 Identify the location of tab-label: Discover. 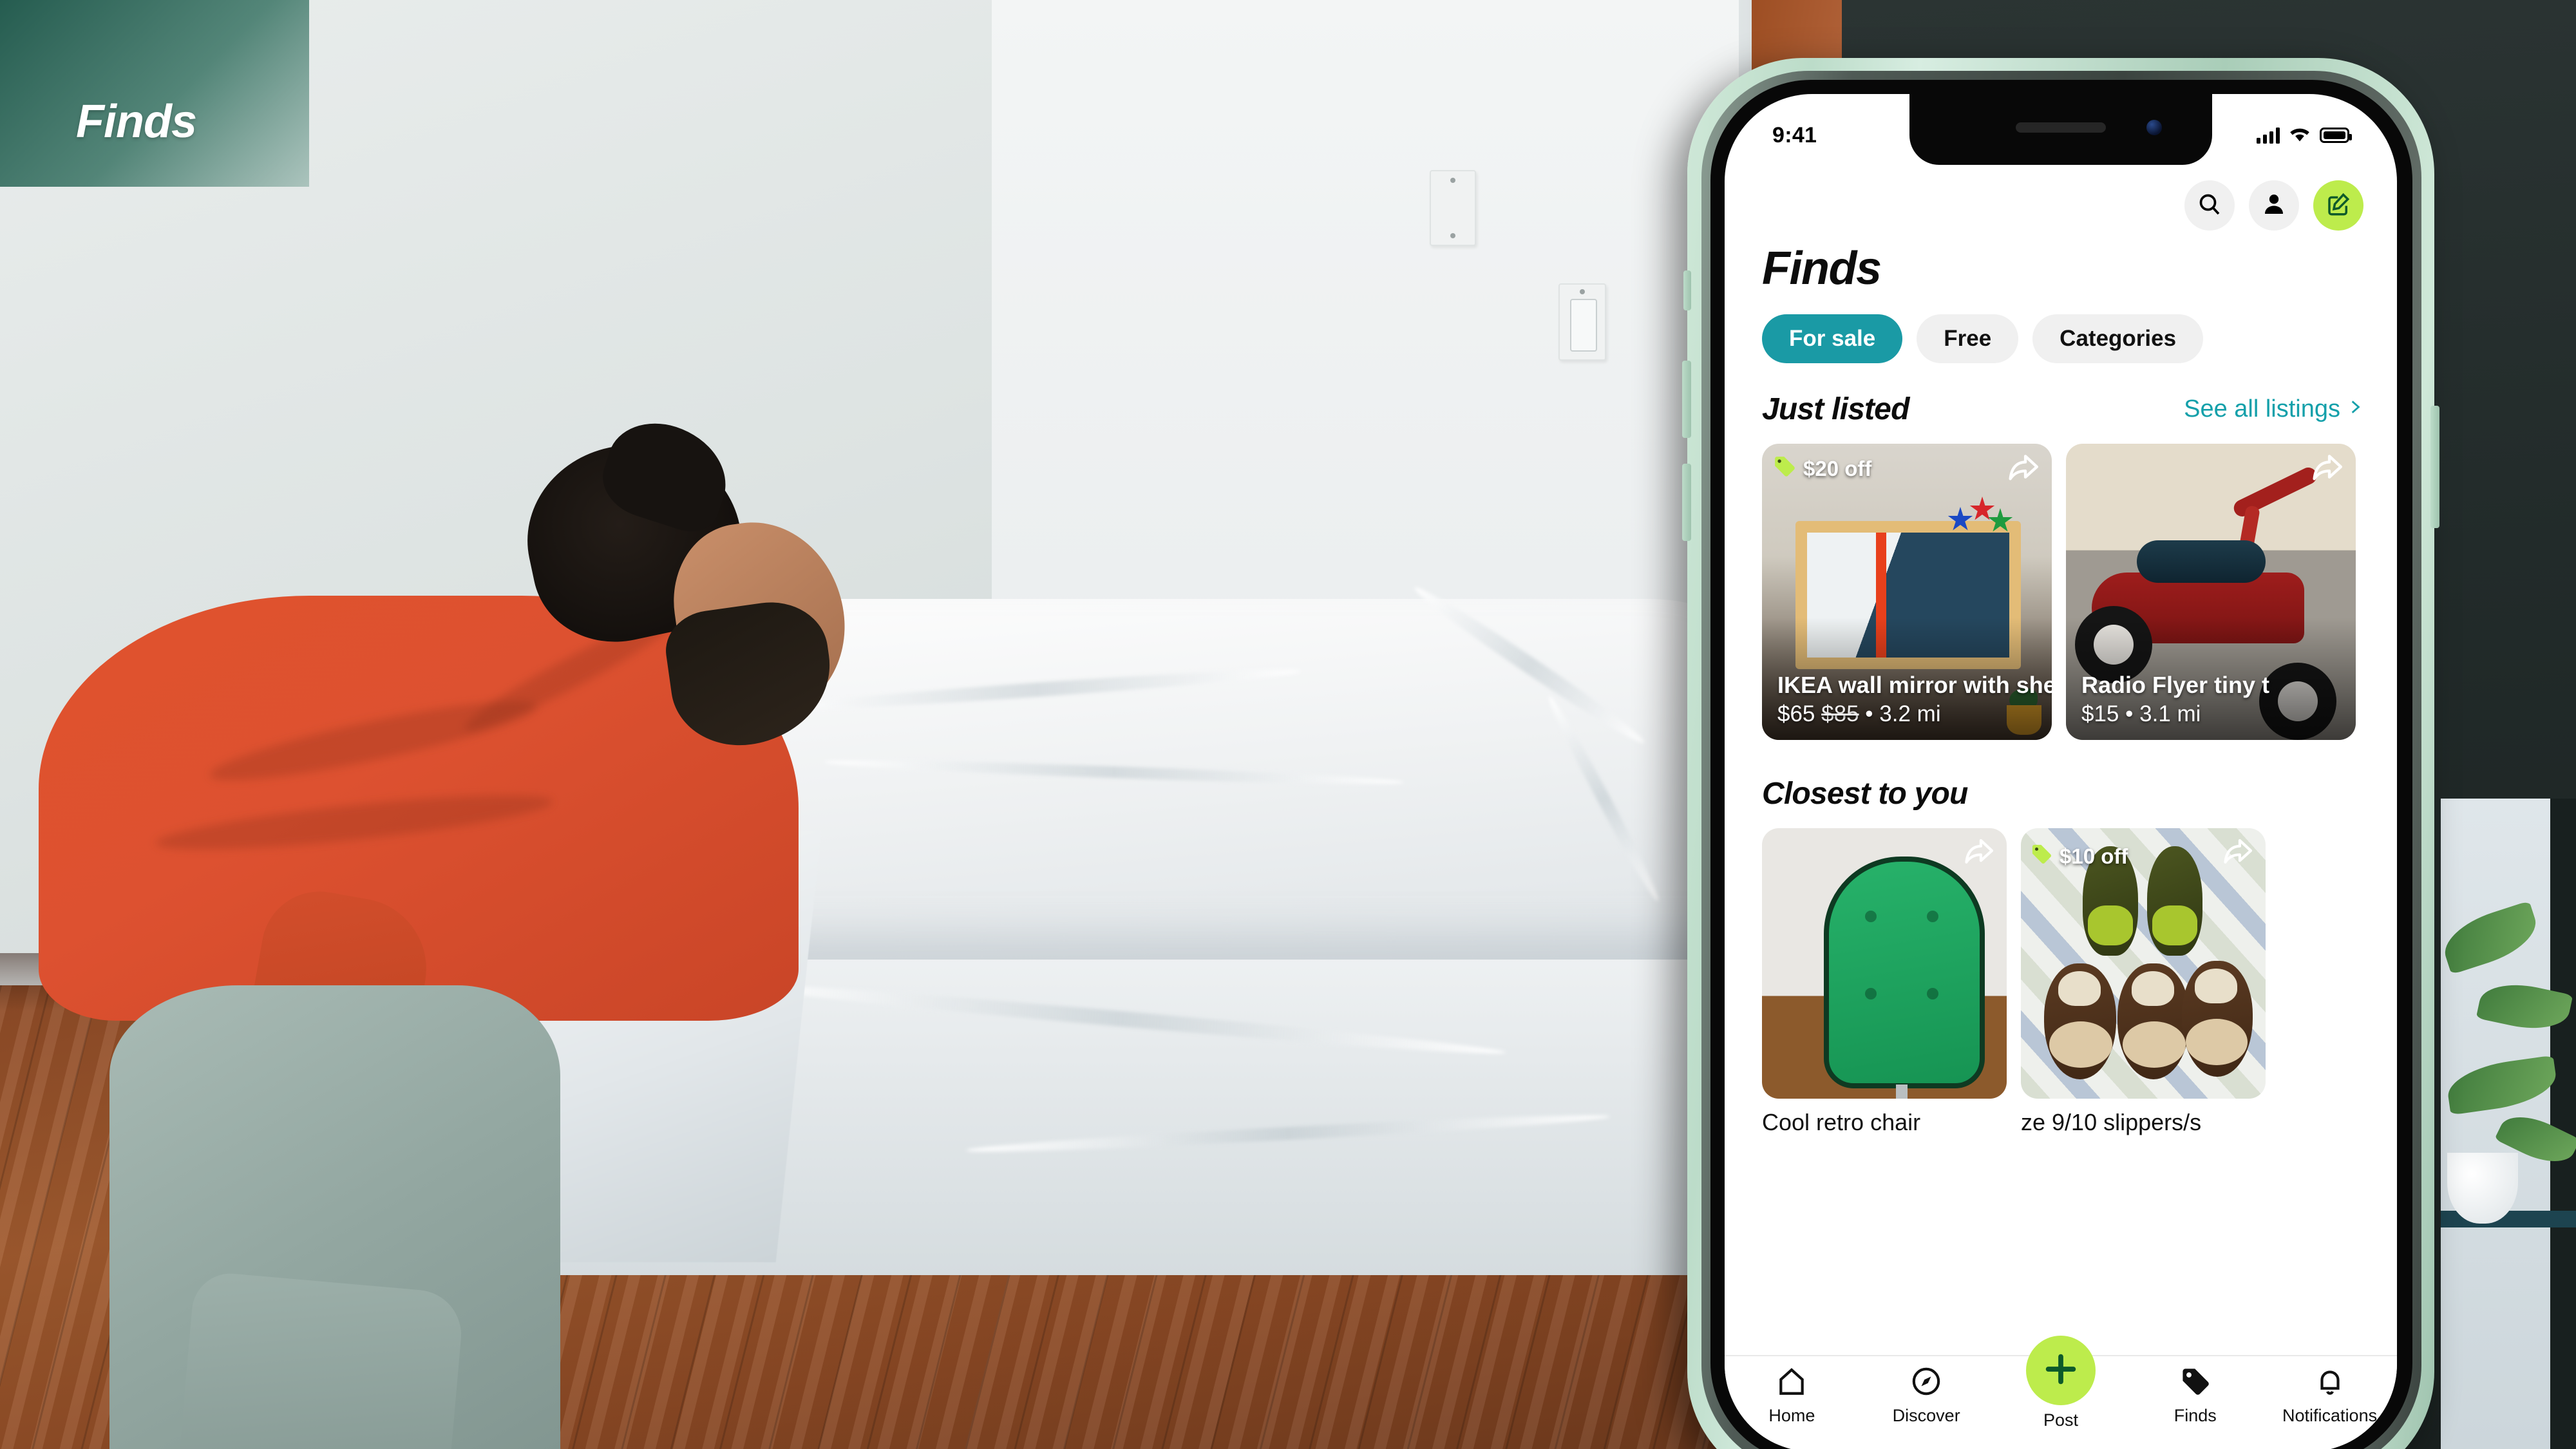
(1926, 1415).